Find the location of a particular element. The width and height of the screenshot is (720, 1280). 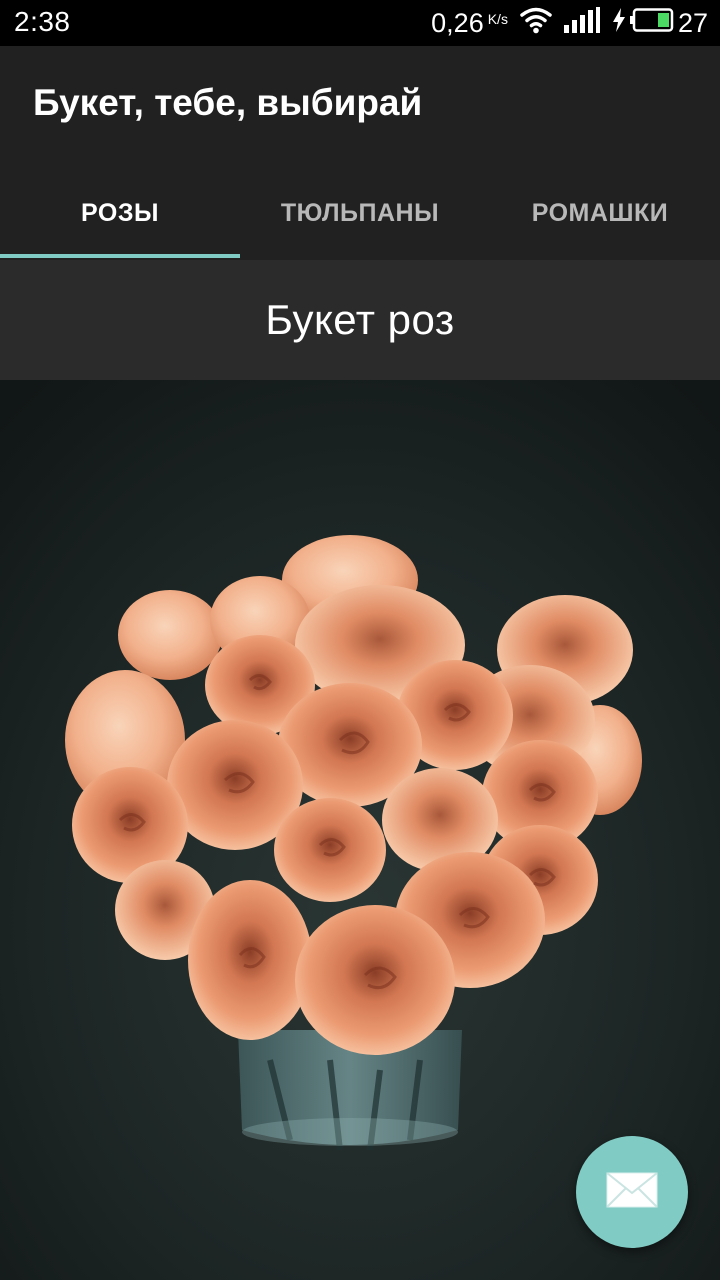

signal-icon is located at coordinates (581, 23).